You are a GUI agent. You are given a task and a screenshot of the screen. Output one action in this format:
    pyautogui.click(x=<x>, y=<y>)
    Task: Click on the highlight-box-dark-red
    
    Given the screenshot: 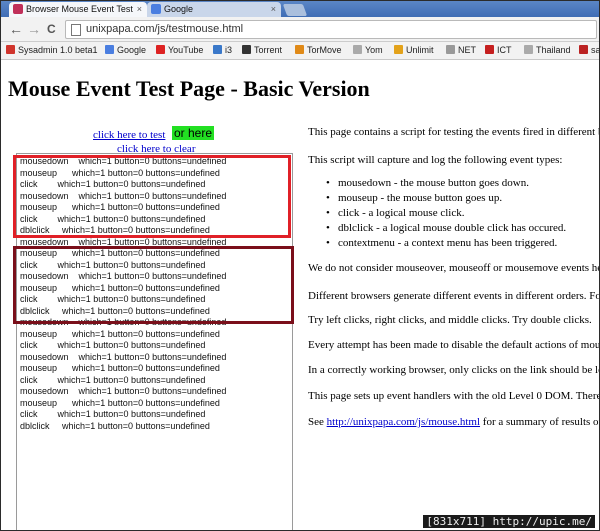 What is the action you would take?
    pyautogui.click(x=153, y=285)
    